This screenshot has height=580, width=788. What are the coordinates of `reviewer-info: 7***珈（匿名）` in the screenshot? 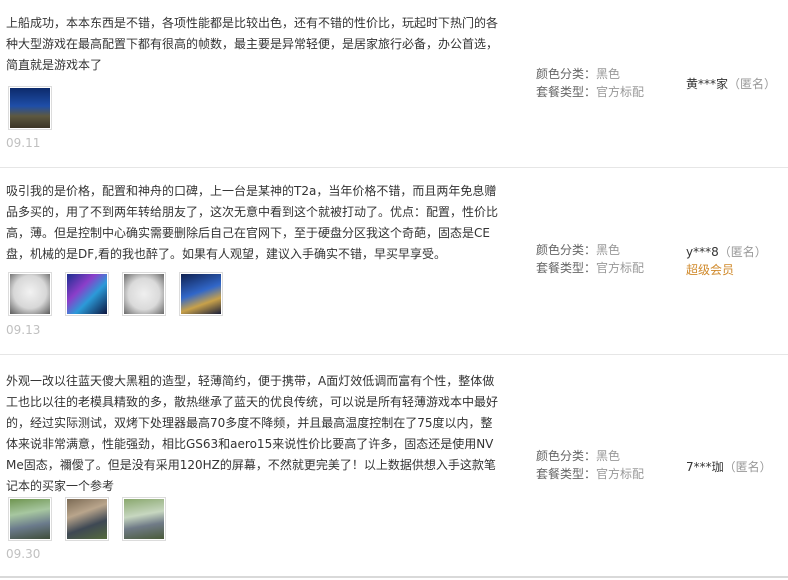 It's located at (729, 467).